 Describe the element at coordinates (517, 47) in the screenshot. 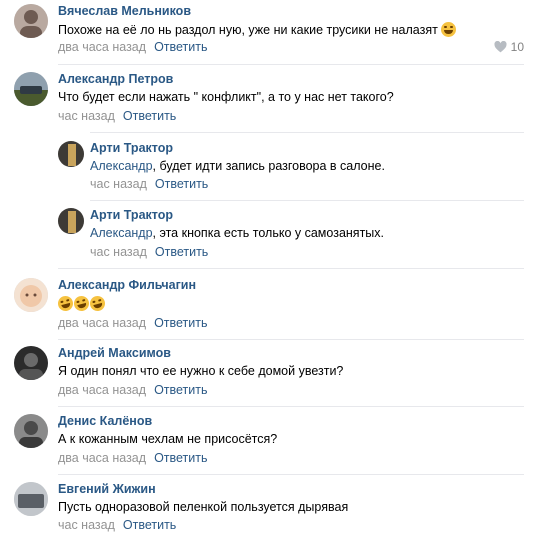

I see `like-count: 10` at that location.